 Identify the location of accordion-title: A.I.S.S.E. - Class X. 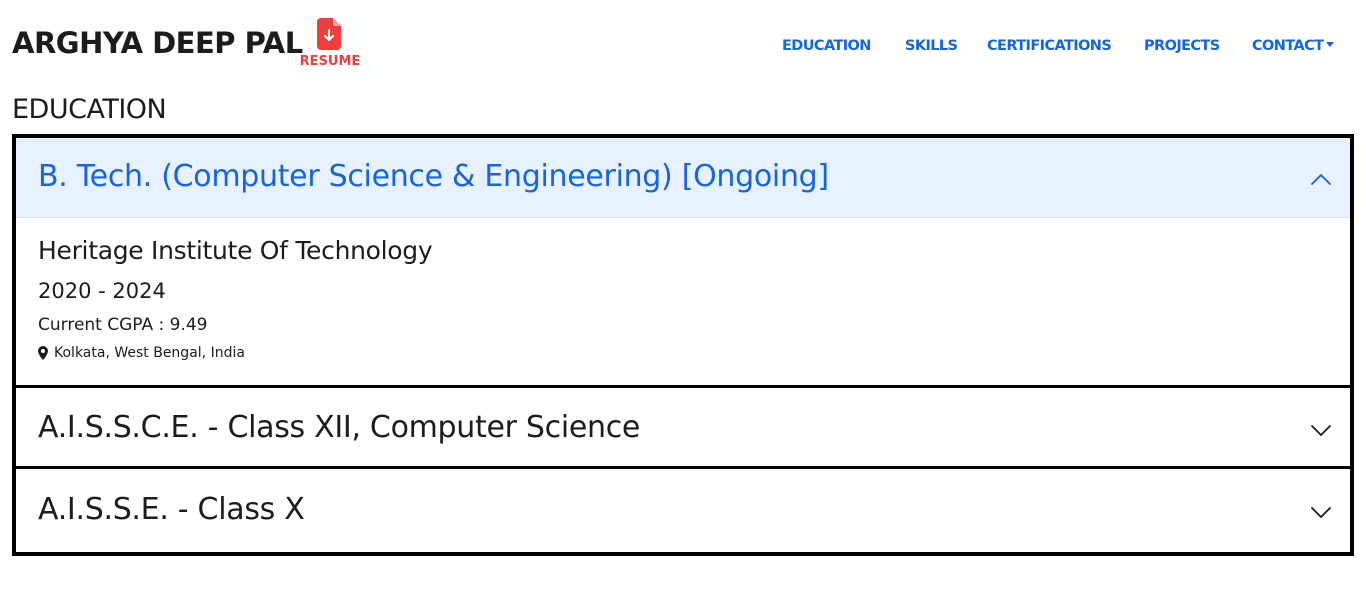
(171, 509).